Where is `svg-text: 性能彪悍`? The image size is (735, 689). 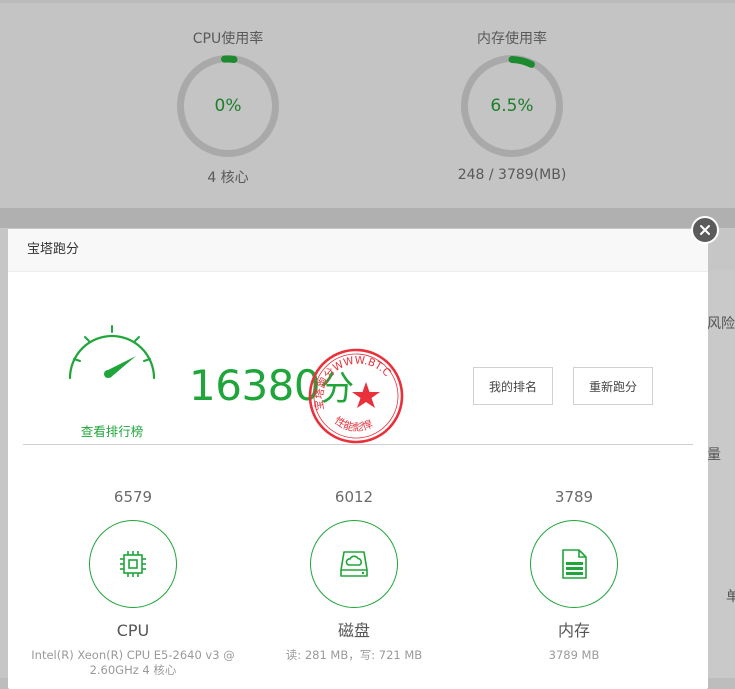 svg-text: 性能彪悍 is located at coordinates (353, 424).